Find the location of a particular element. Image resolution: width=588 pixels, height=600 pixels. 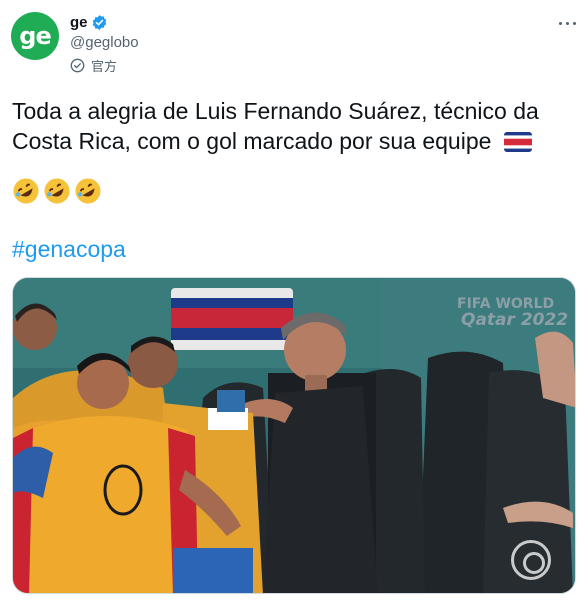

more-options-icon is located at coordinates (567, 23).